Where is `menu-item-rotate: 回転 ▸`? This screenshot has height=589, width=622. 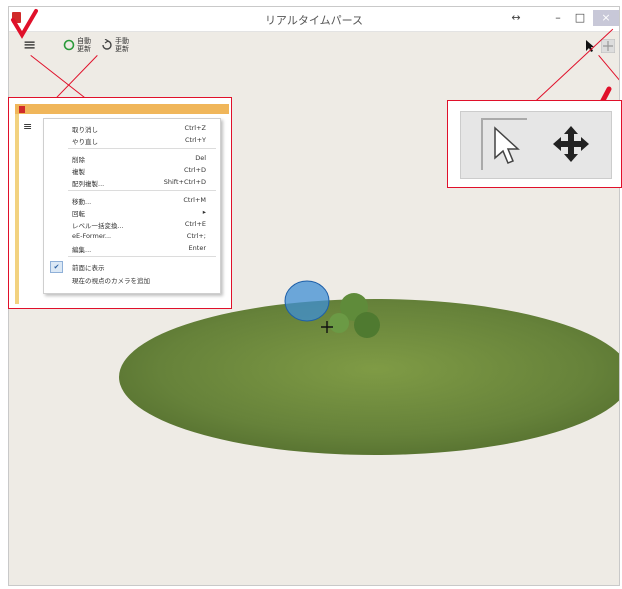
menu-item-rotate: 回転 ▸ is located at coordinates (132, 212).